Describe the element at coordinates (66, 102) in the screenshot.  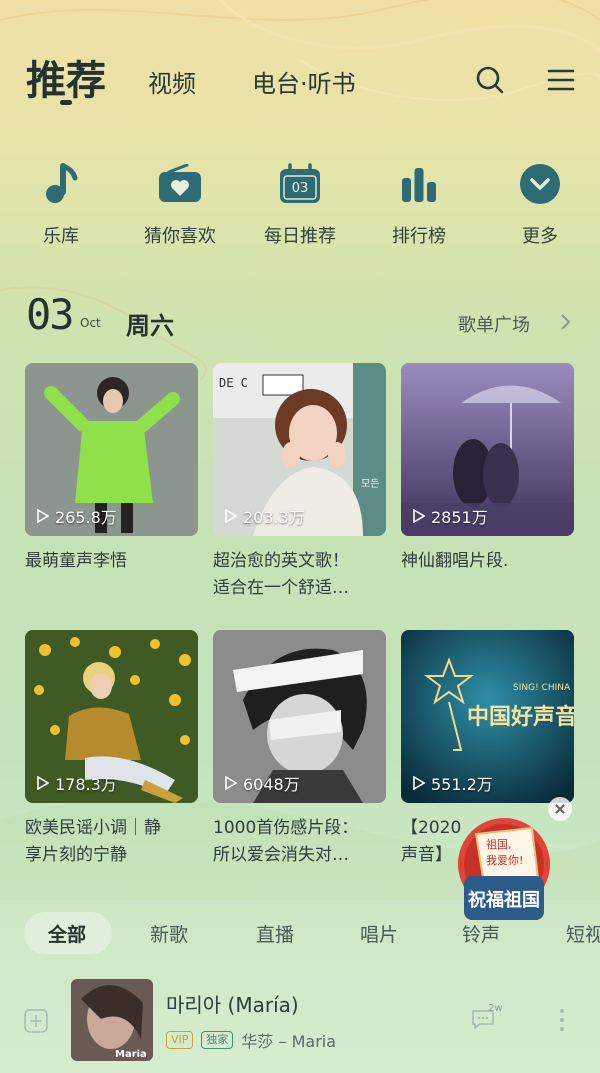
I see `active-tab-indicator` at that location.